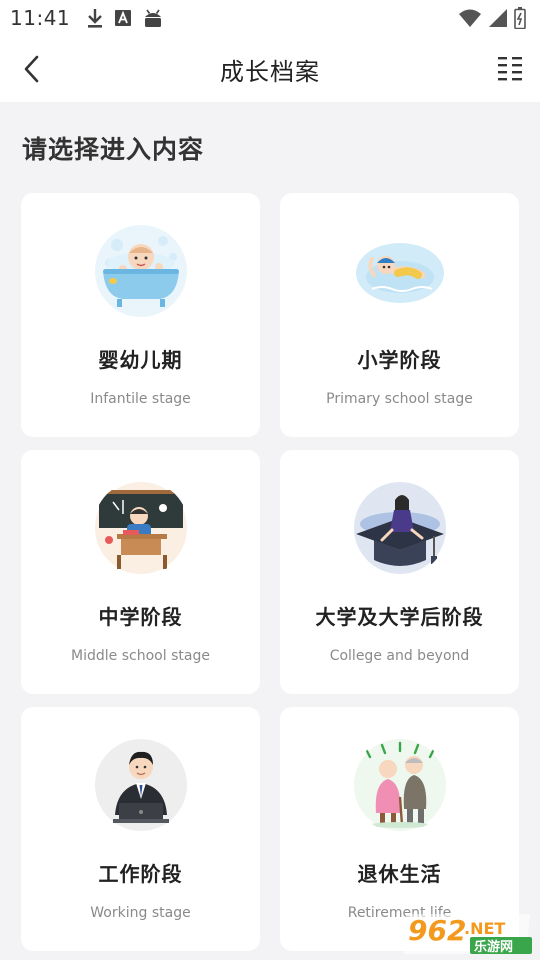 This screenshot has height=960, width=540. I want to click on page-title: 成长档案, so click(270, 71).